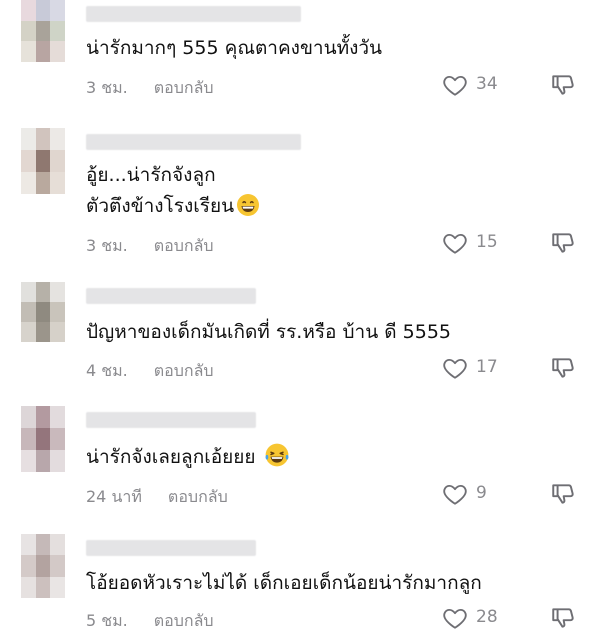 The width and height of the screenshot is (600, 634). What do you see at coordinates (150, 371) in the screenshot?
I see `comment-meta: 4 ชม. ตอบกลับ` at bounding box center [150, 371].